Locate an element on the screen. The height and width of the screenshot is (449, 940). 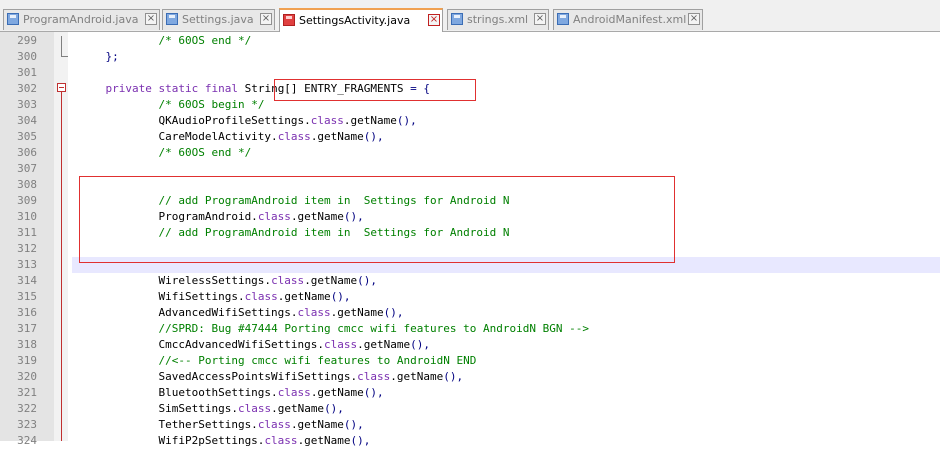
code-token: SavedAccessPointsWifiSettings. is located at coordinates (218, 376).